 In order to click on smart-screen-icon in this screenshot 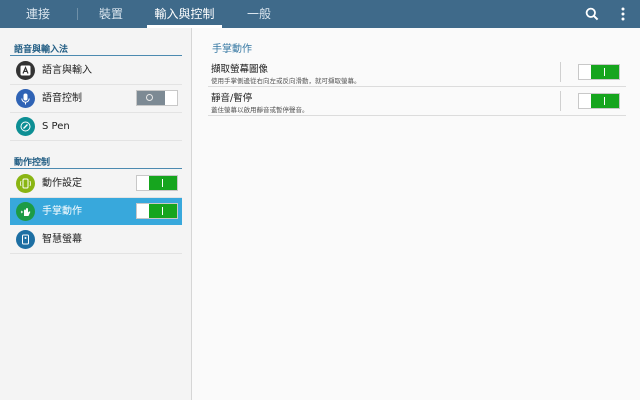, I will do `click(25, 239)`.